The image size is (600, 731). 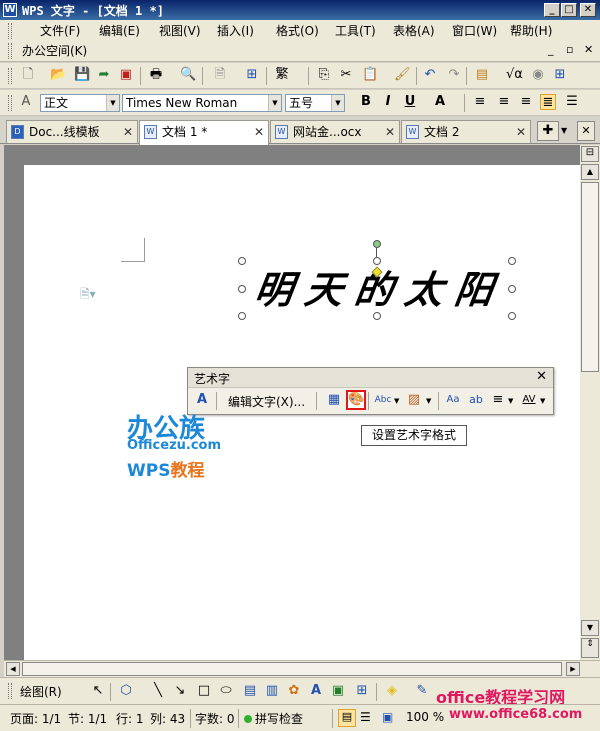 I want to click on document-icon: 🗎, so click(x=220, y=75).